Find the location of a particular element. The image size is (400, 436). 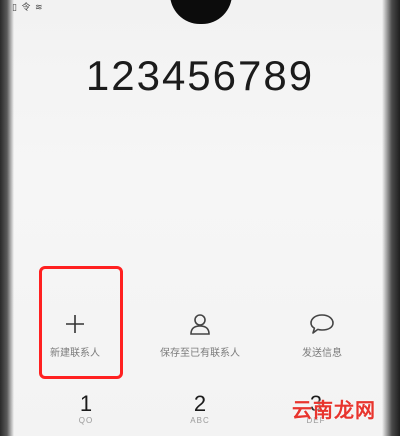

key-2-letters: ABC is located at coordinates (200, 420).